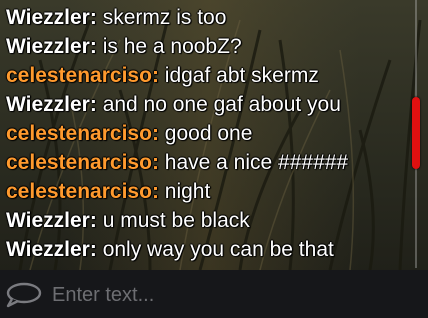 The height and width of the screenshot is (318, 428). I want to click on chat-message: Wiezzler: and no one gaf about you, so click(206, 104).